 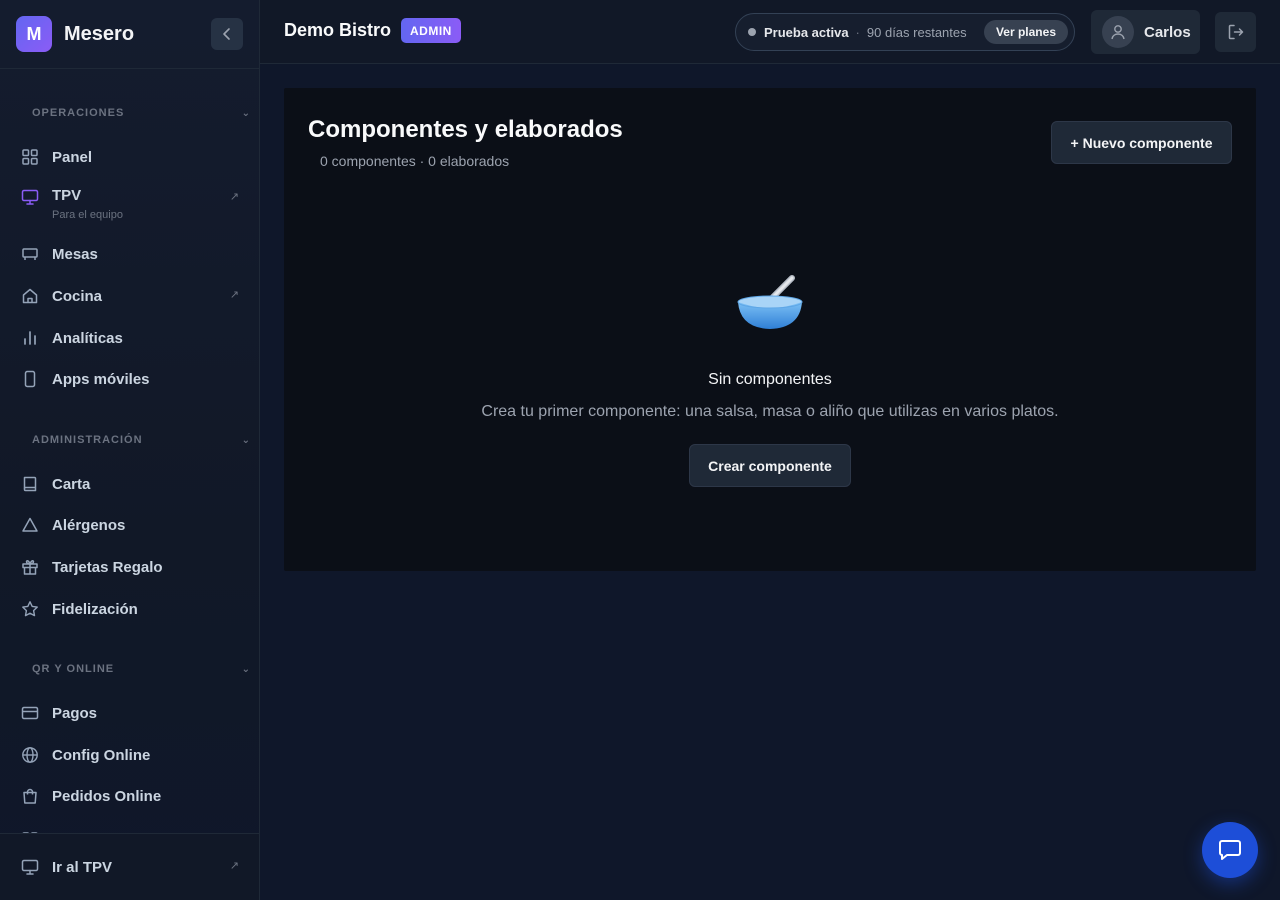 I want to click on bowl-icon, so click(x=770, y=302).